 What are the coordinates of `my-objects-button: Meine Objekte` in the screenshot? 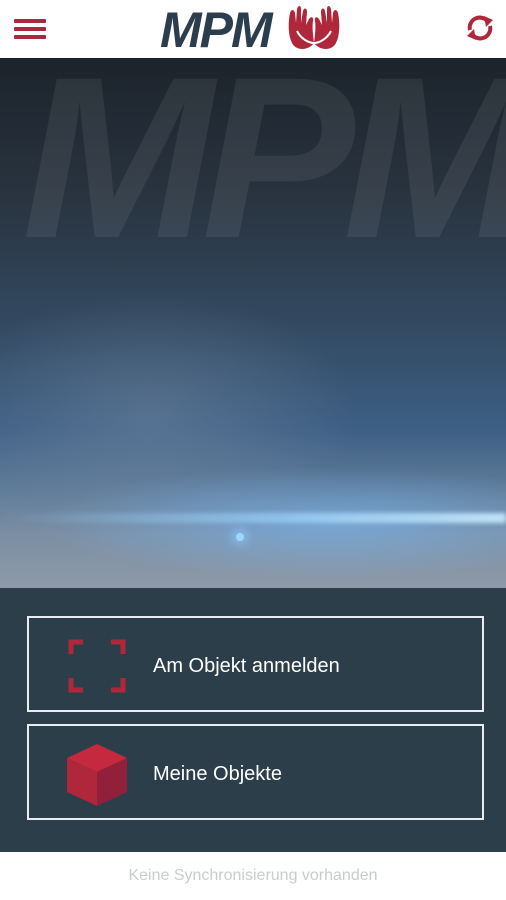 It's located at (255, 772).